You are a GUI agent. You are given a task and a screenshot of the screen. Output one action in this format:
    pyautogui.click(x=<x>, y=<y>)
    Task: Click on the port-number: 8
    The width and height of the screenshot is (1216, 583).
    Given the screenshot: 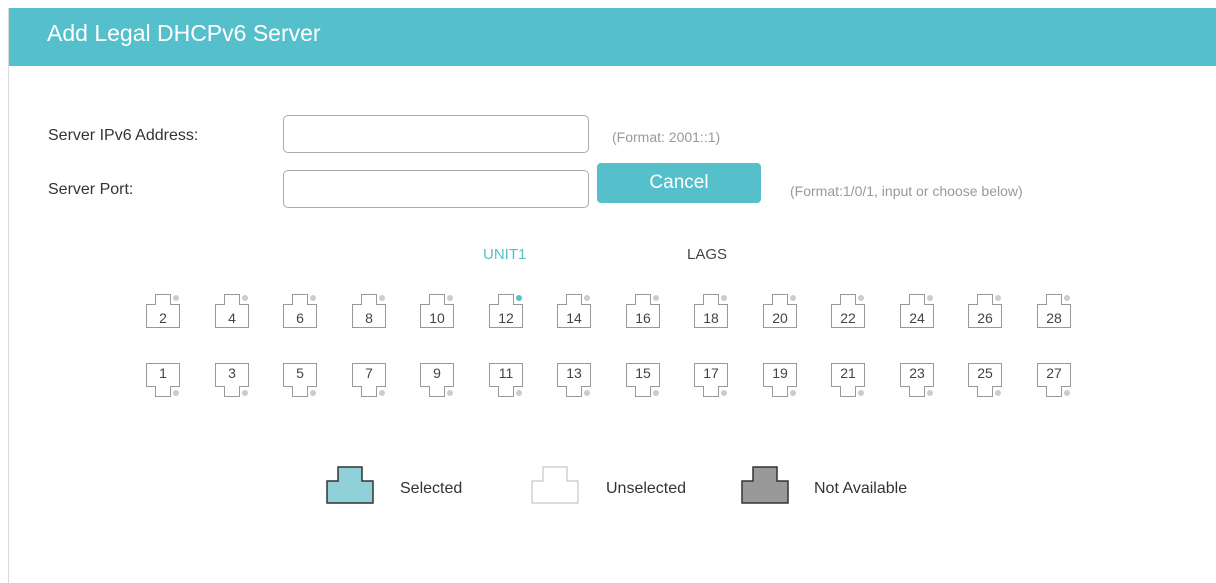 What is the action you would take?
    pyautogui.click(x=369, y=318)
    